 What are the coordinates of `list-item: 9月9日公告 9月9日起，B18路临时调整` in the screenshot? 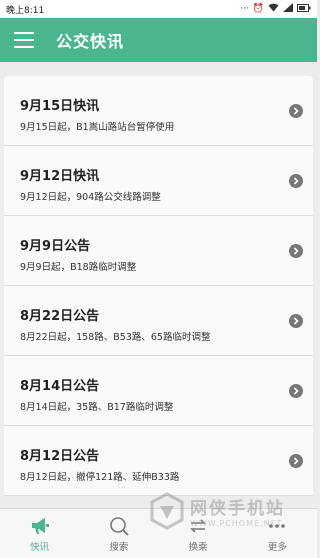 It's located at (158, 251).